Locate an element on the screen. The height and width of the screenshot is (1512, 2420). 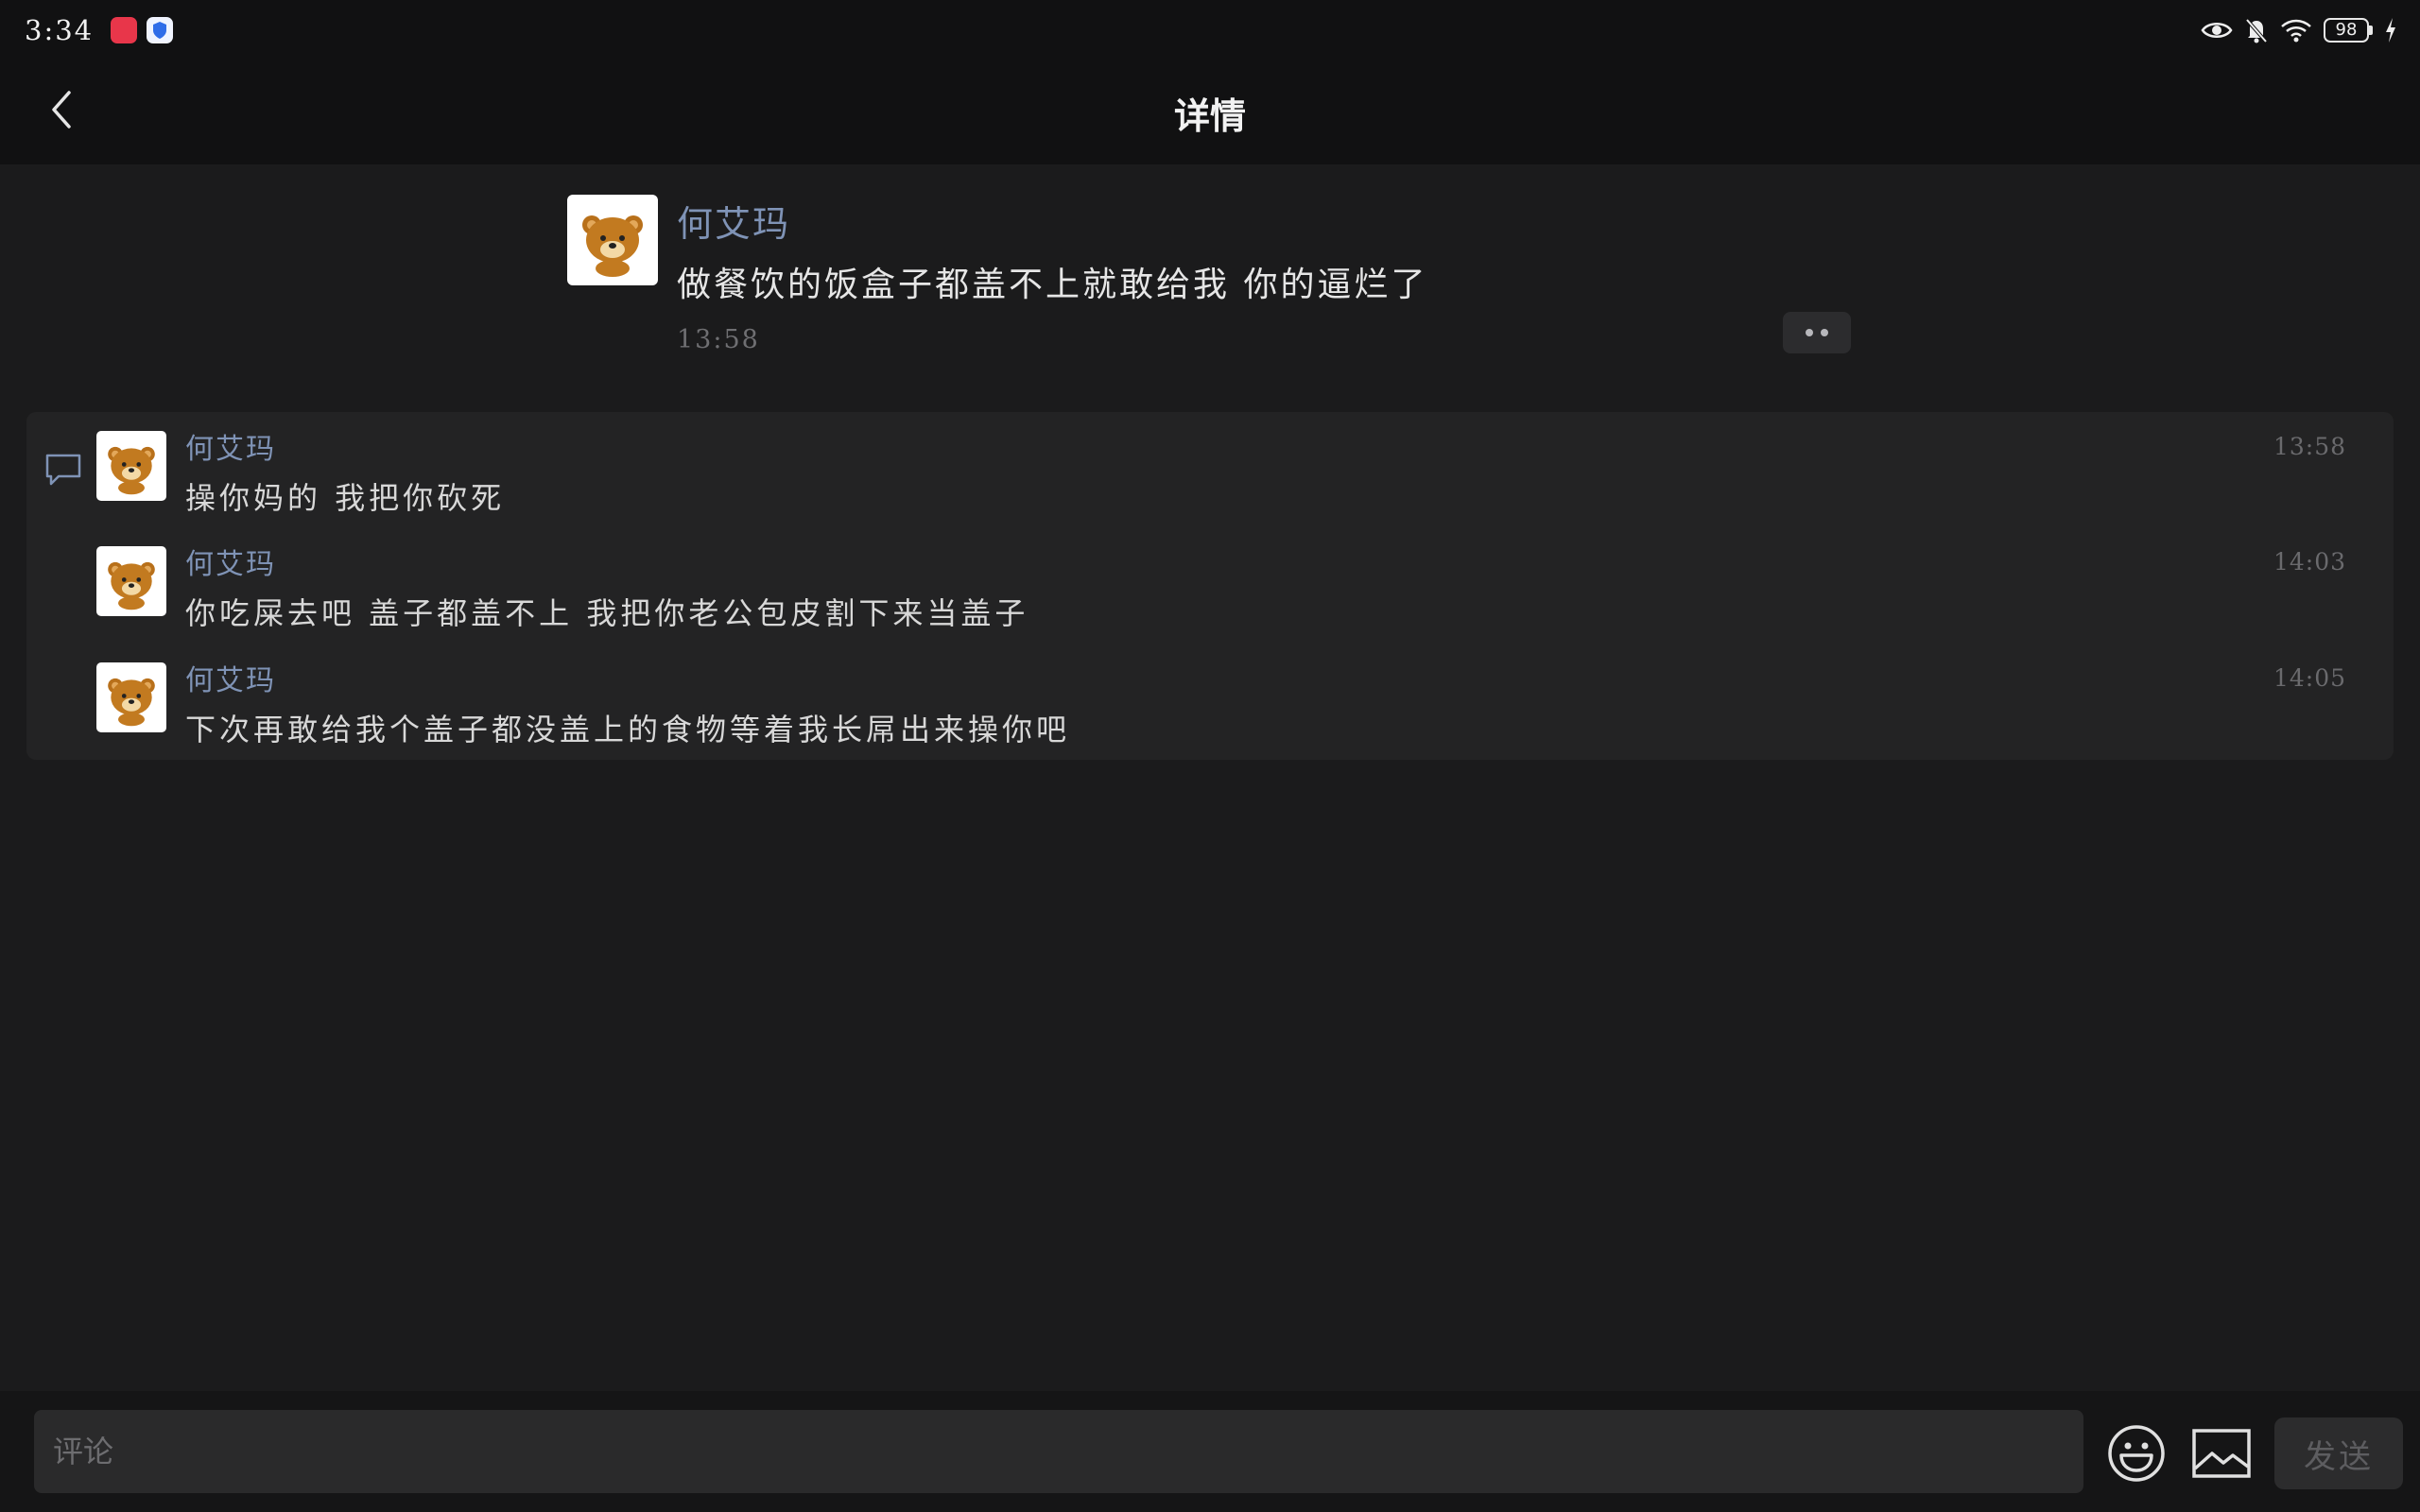
post-content: 做餐饮的饭盒子都盖不上就敢给我 你的逼烂了 is located at coordinates (1053, 285).